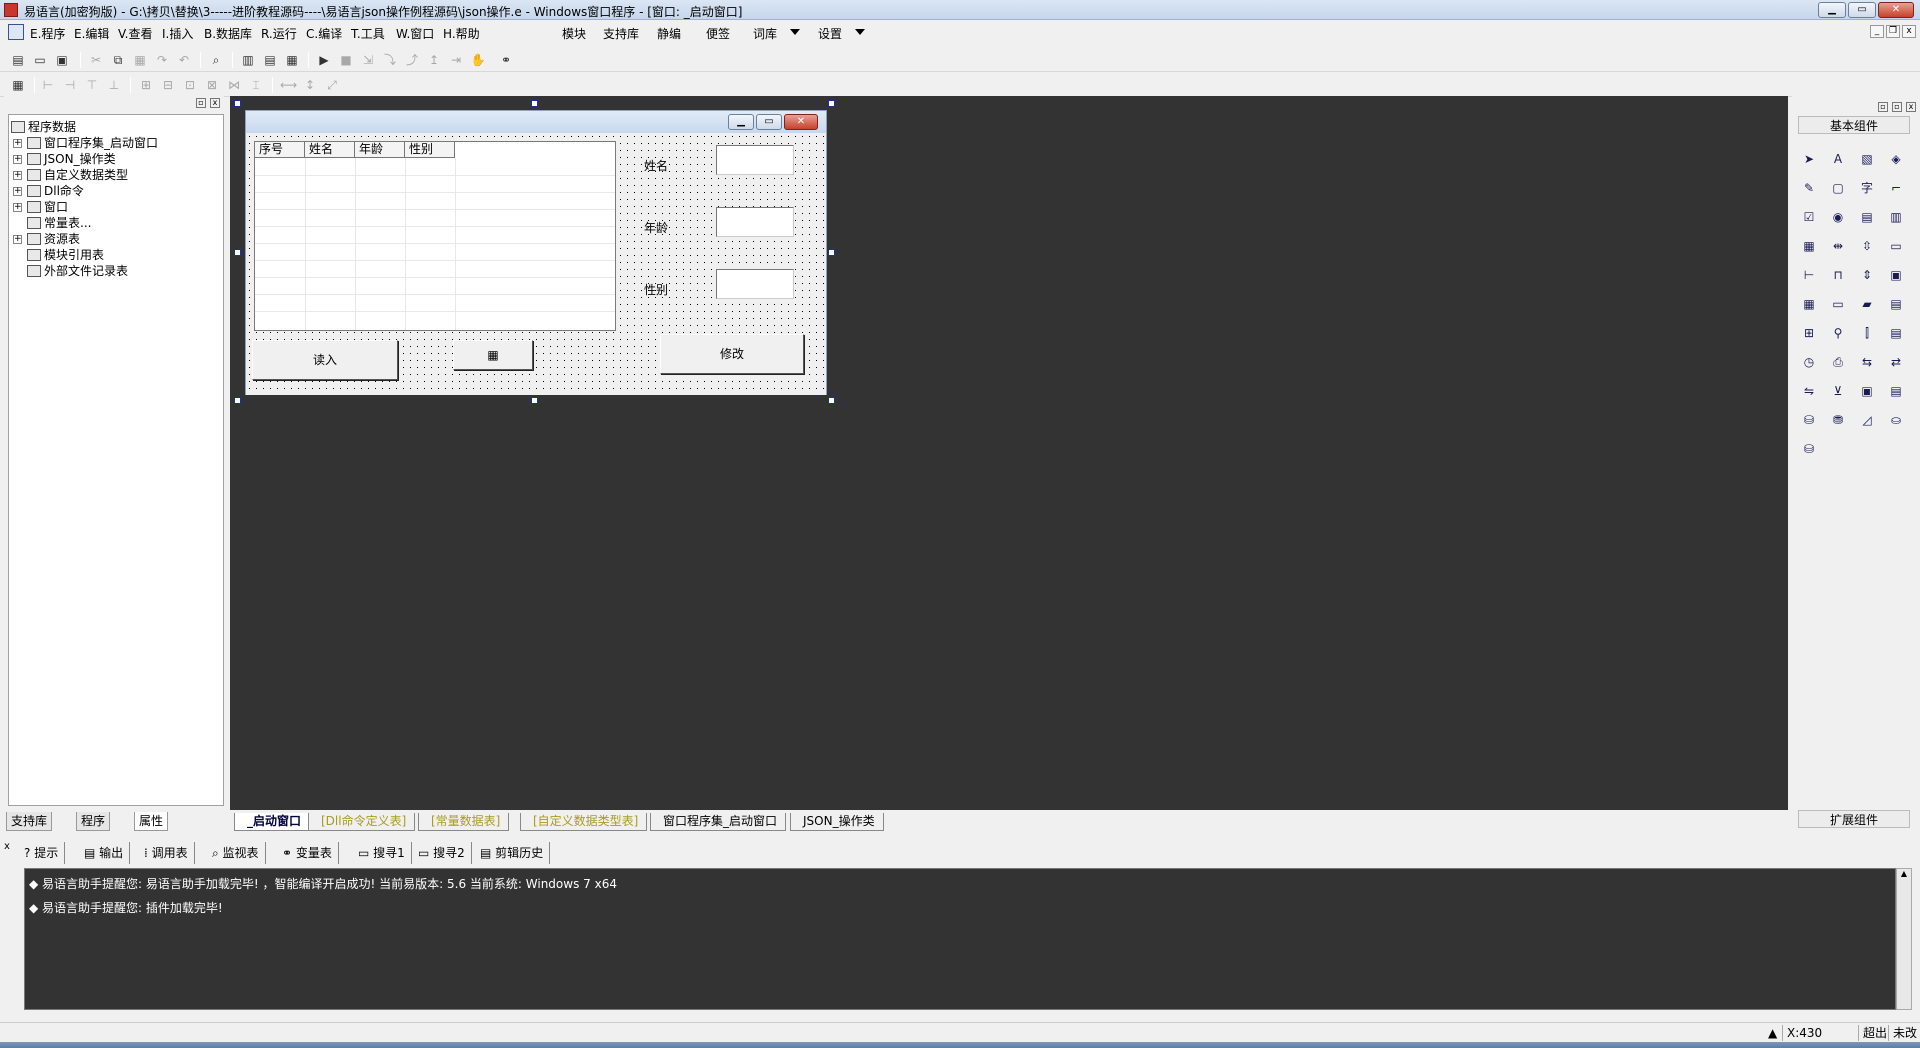 The height and width of the screenshot is (1048, 1920). I want to click on mdi-close-button: x, so click(1909, 31).